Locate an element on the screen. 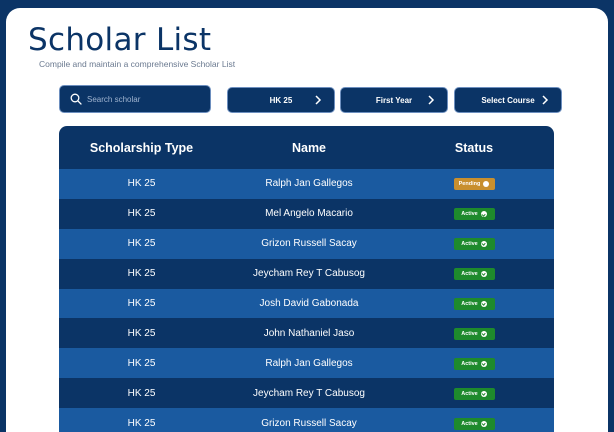  table-row: HK 25 Ralph Jan Gallegos Pending is located at coordinates (306, 184).